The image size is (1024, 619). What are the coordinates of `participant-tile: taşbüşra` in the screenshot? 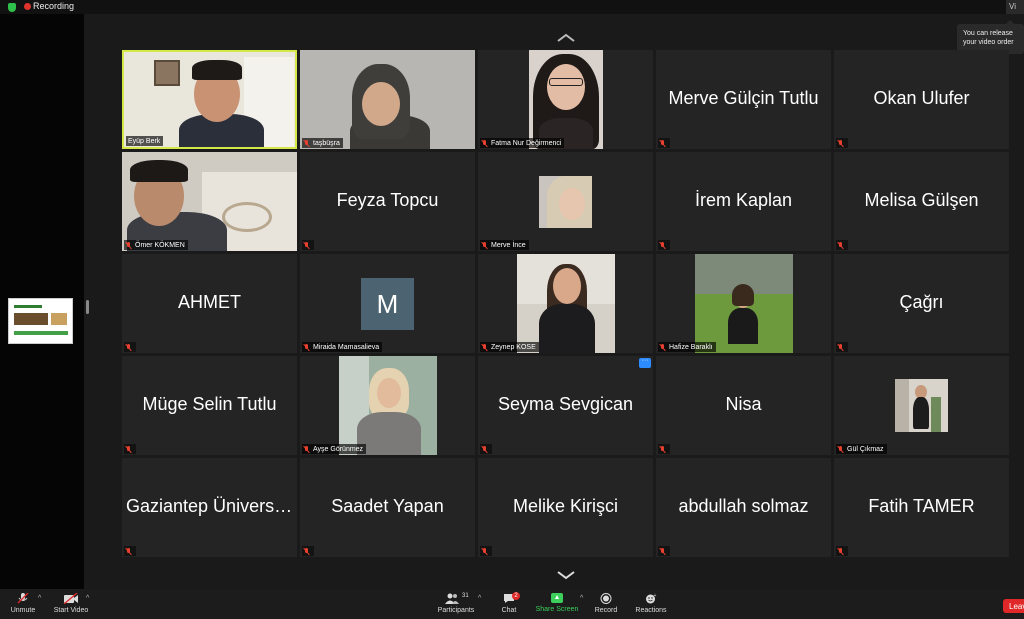 It's located at (387, 99).